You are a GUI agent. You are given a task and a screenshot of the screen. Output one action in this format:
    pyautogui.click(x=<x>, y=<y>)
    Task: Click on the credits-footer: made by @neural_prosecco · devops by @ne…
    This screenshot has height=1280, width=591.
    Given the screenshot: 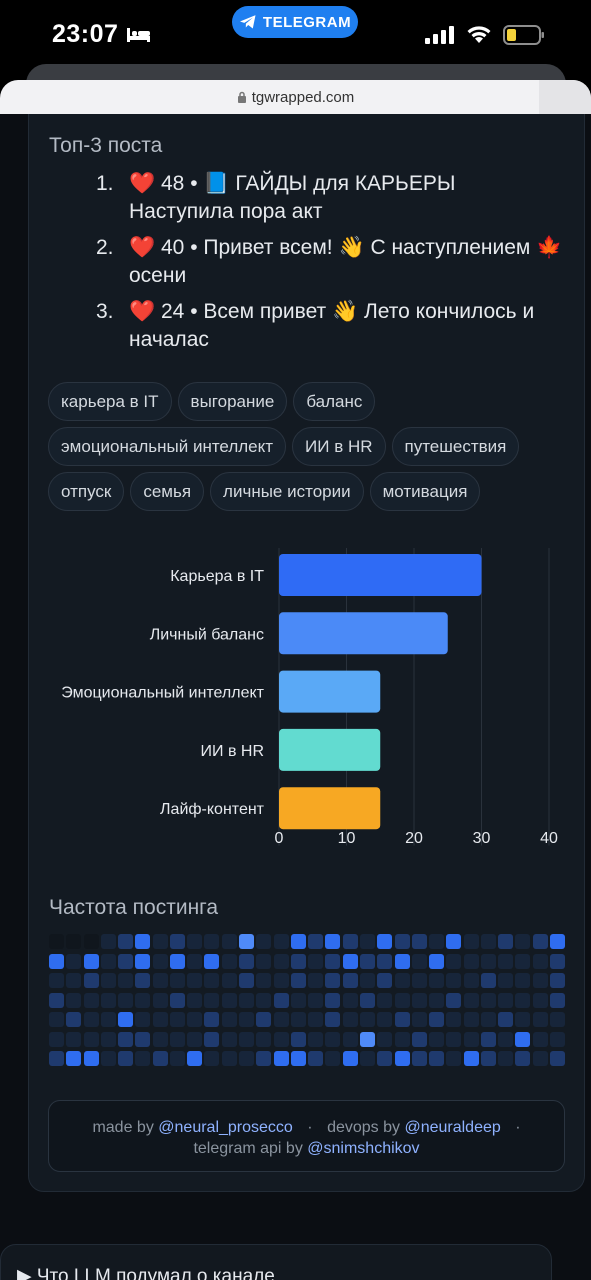 What is the action you would take?
    pyautogui.click(x=306, y=1136)
    